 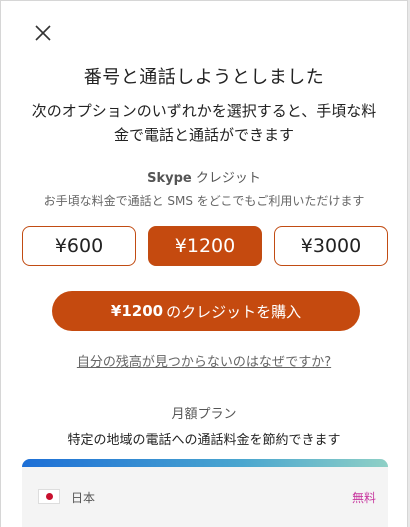 I want to click on plan-heading: 月額プラン, so click(x=204, y=414).